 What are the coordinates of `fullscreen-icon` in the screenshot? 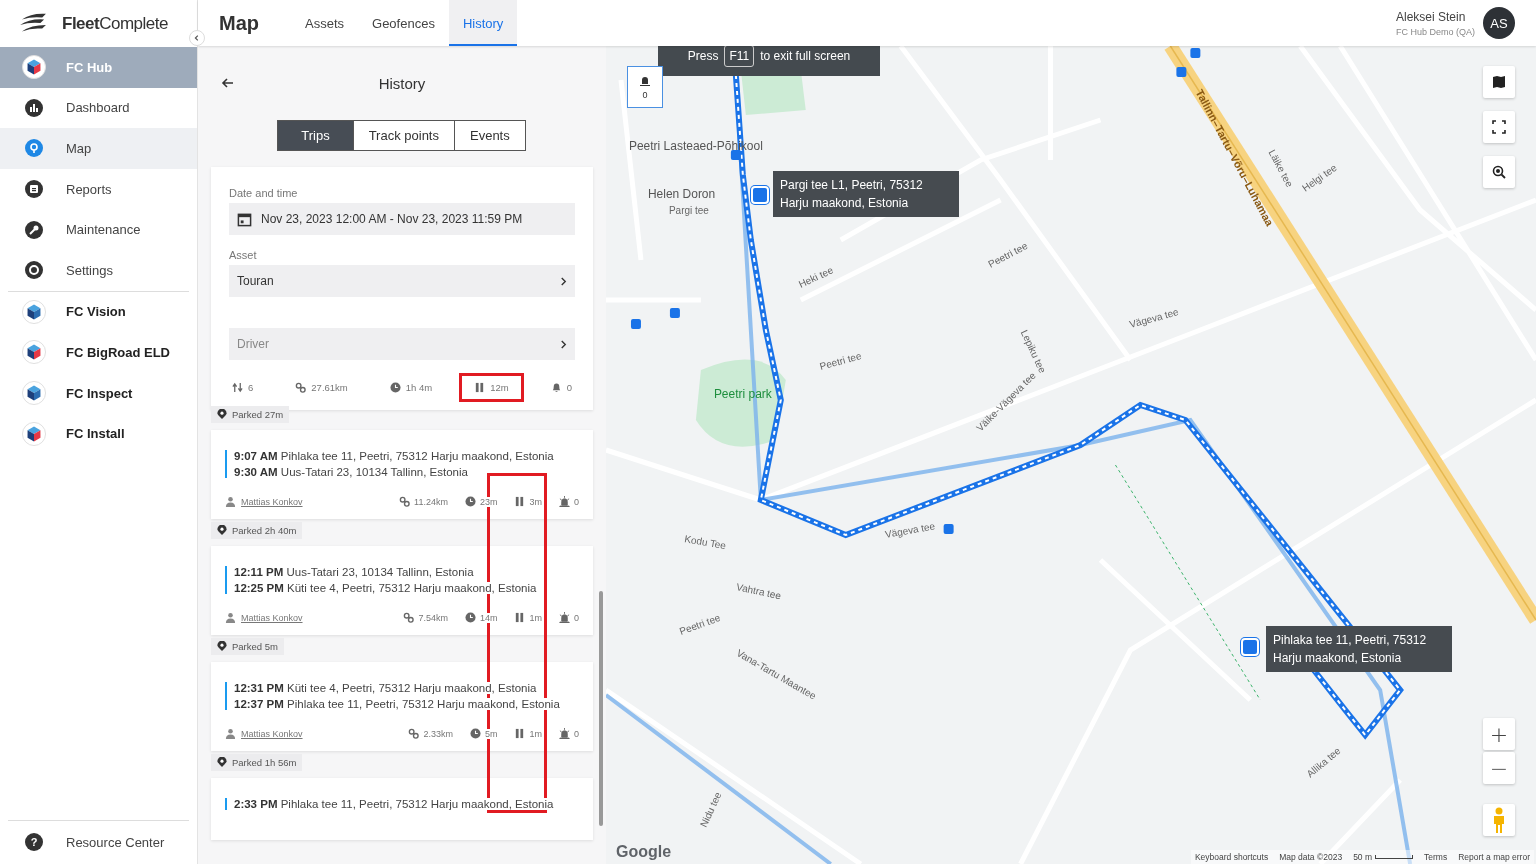 It's located at (1499, 127).